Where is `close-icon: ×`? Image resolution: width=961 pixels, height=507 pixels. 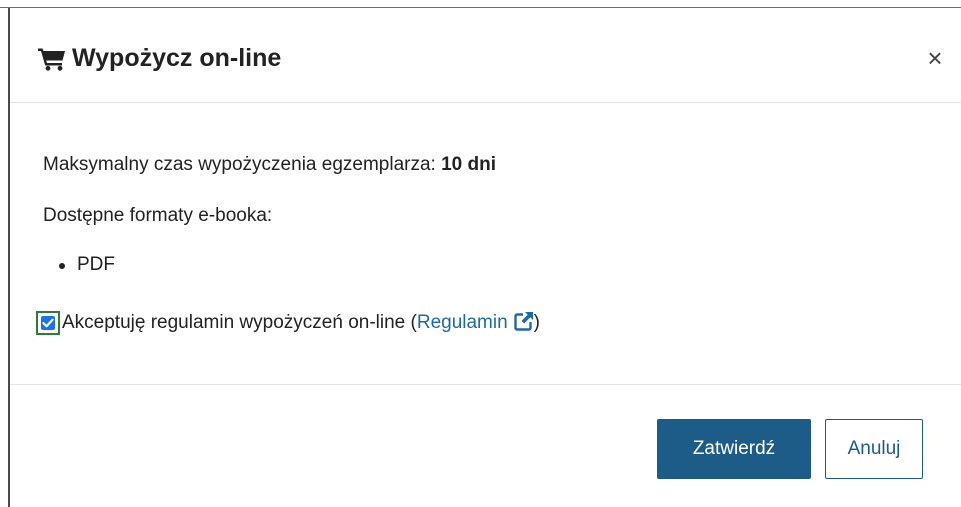
close-icon: × is located at coordinates (934, 58).